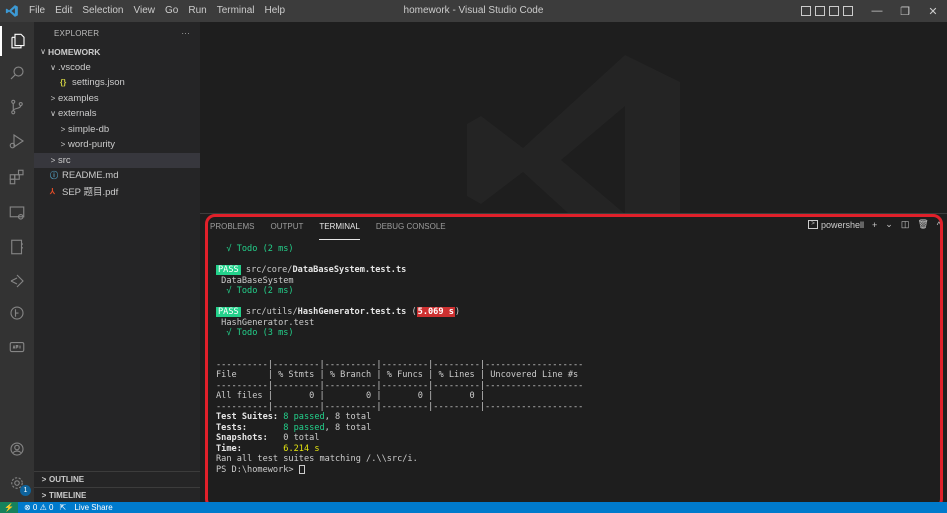  I want to click on search-icon, so click(17, 73).